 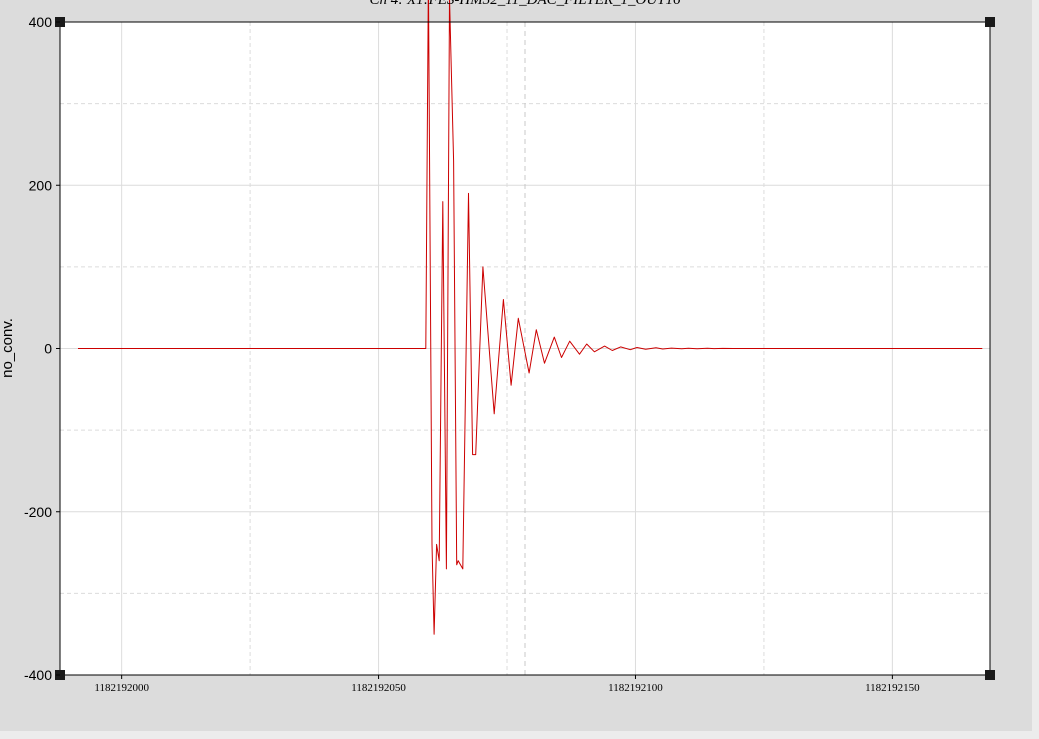 What do you see at coordinates (635, 688) in the screenshot?
I see `x-tick-label: 1182192100` at bounding box center [635, 688].